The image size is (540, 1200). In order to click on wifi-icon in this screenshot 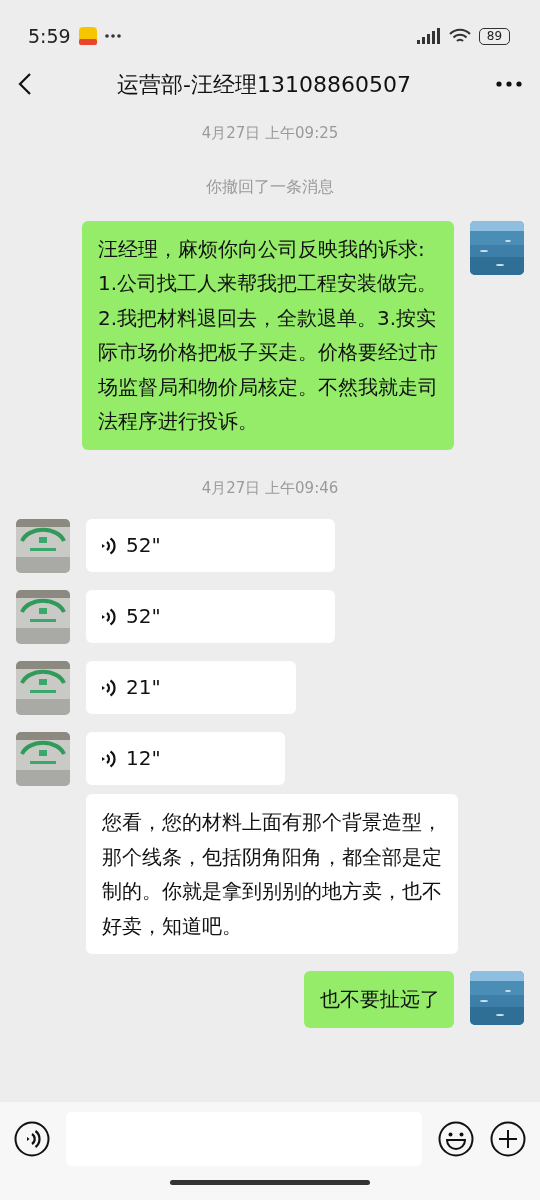, I will do `click(460, 36)`.